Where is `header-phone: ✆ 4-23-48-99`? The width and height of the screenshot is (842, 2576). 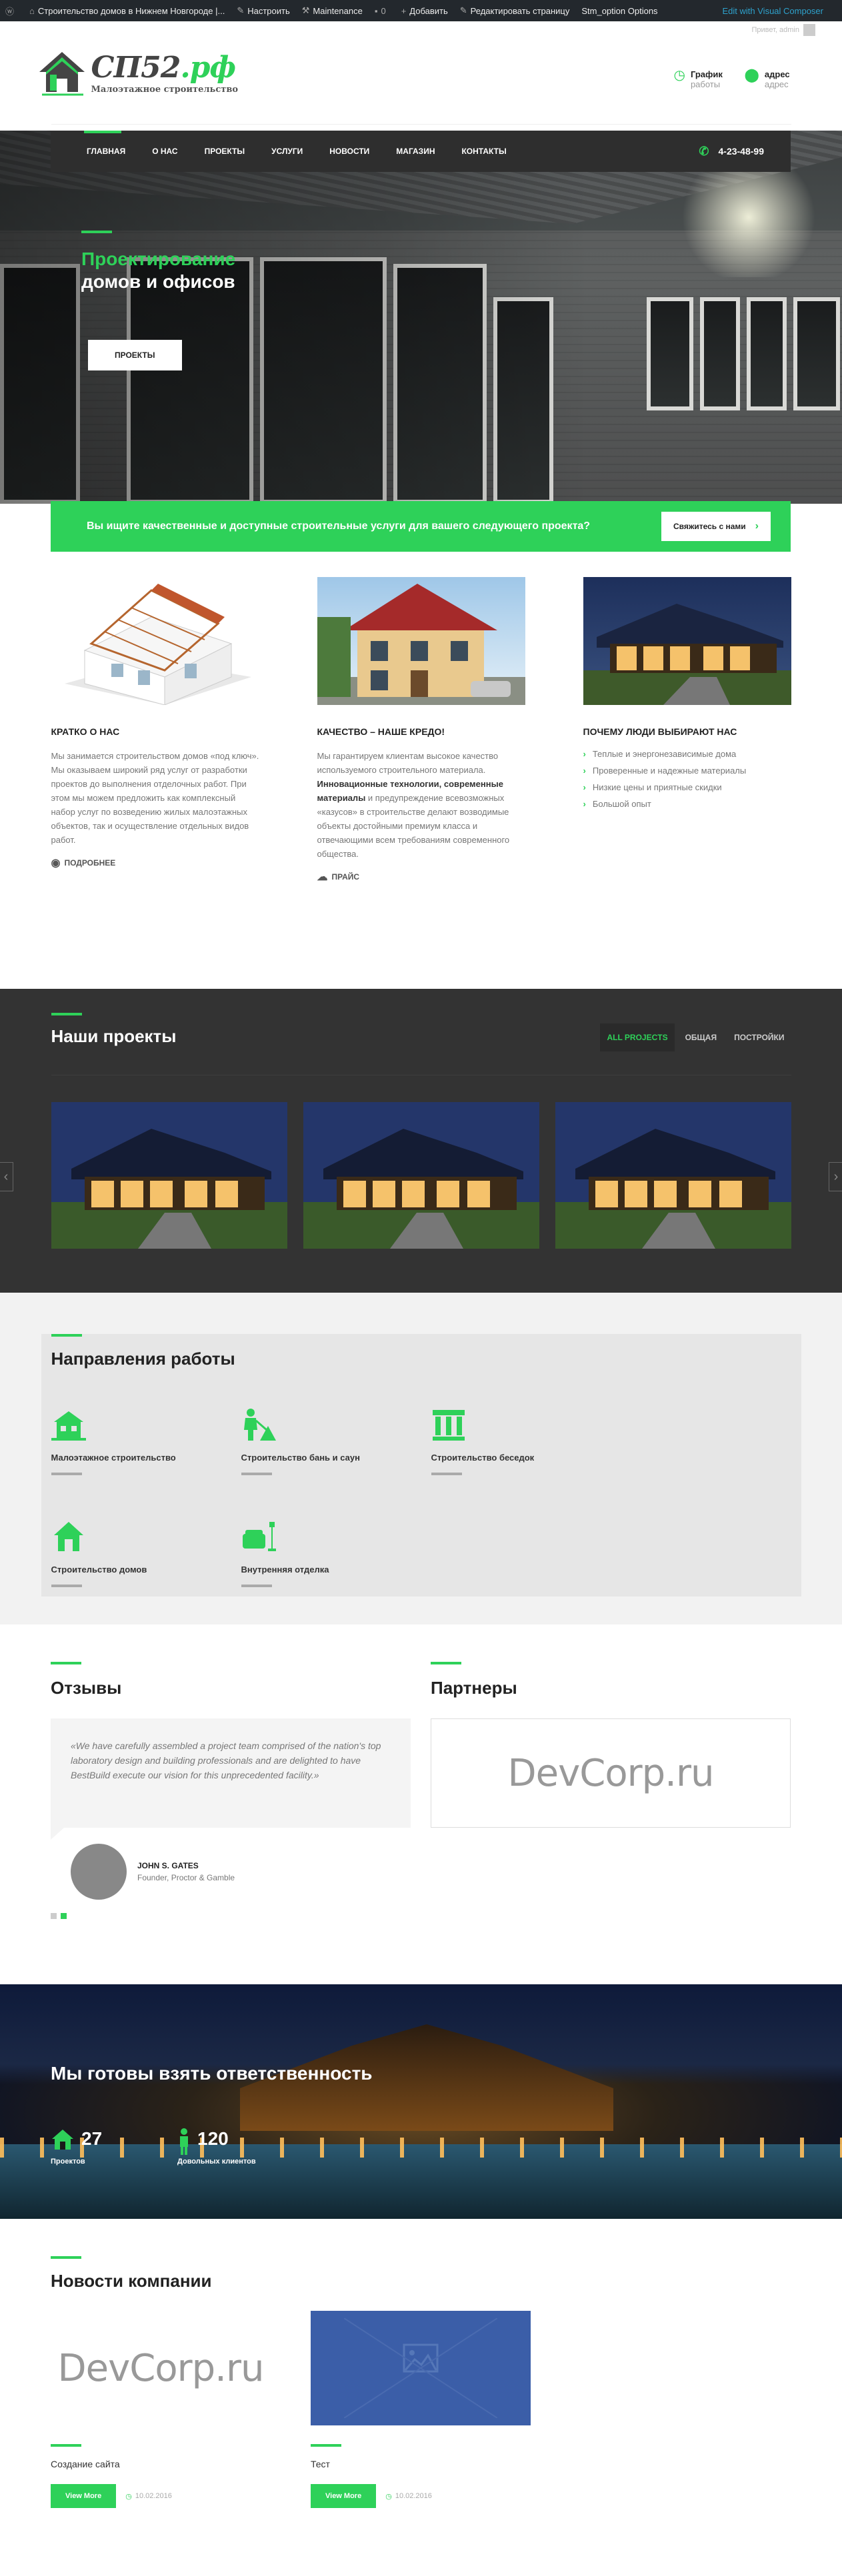 header-phone: ✆ 4-23-48-99 is located at coordinates (731, 152).